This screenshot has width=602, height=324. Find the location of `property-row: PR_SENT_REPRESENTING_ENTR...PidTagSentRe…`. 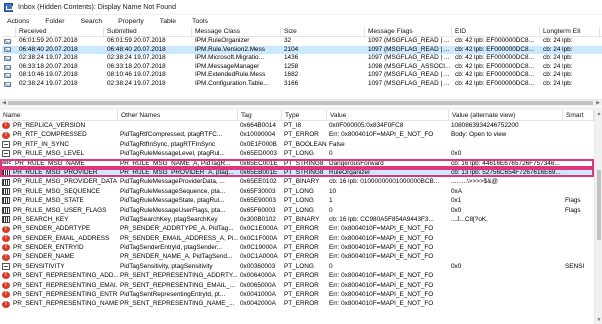

property-row: PR_SENT_REPRESENTING_ENTR...PidTagSentRe… is located at coordinates (297, 294).